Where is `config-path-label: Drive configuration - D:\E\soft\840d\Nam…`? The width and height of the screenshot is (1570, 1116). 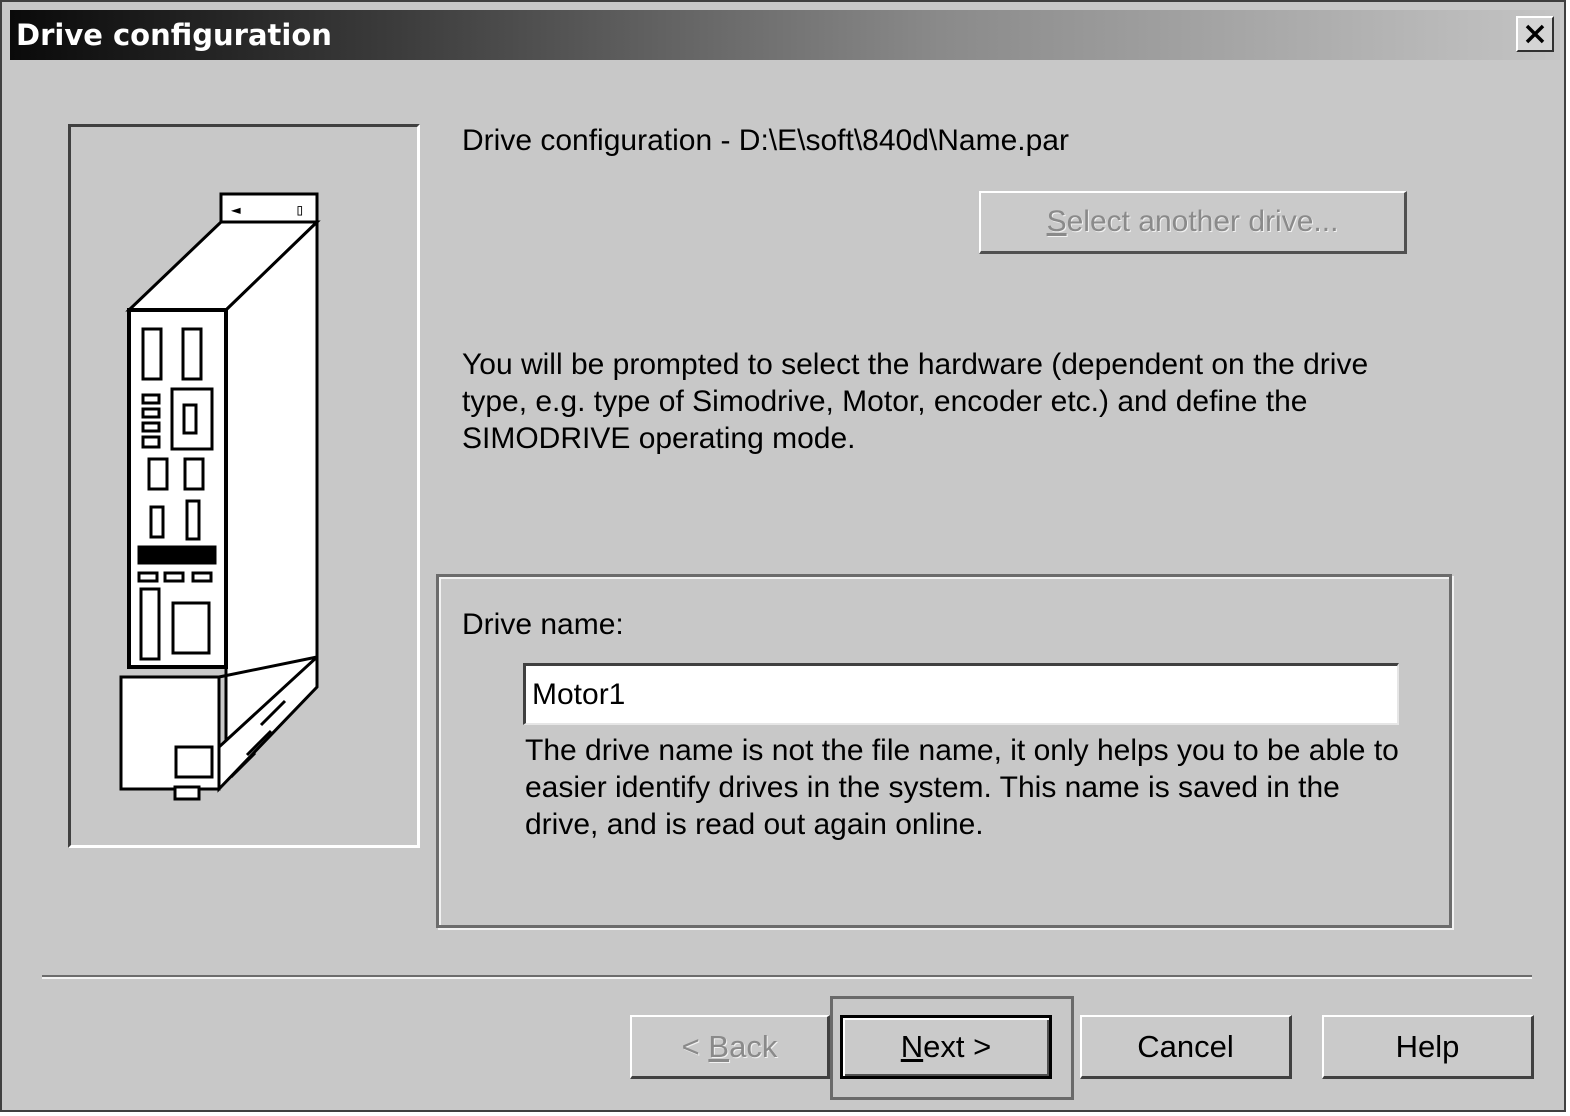
config-path-label: Drive configuration - D:\E\soft\840d\Nam… is located at coordinates (765, 140).